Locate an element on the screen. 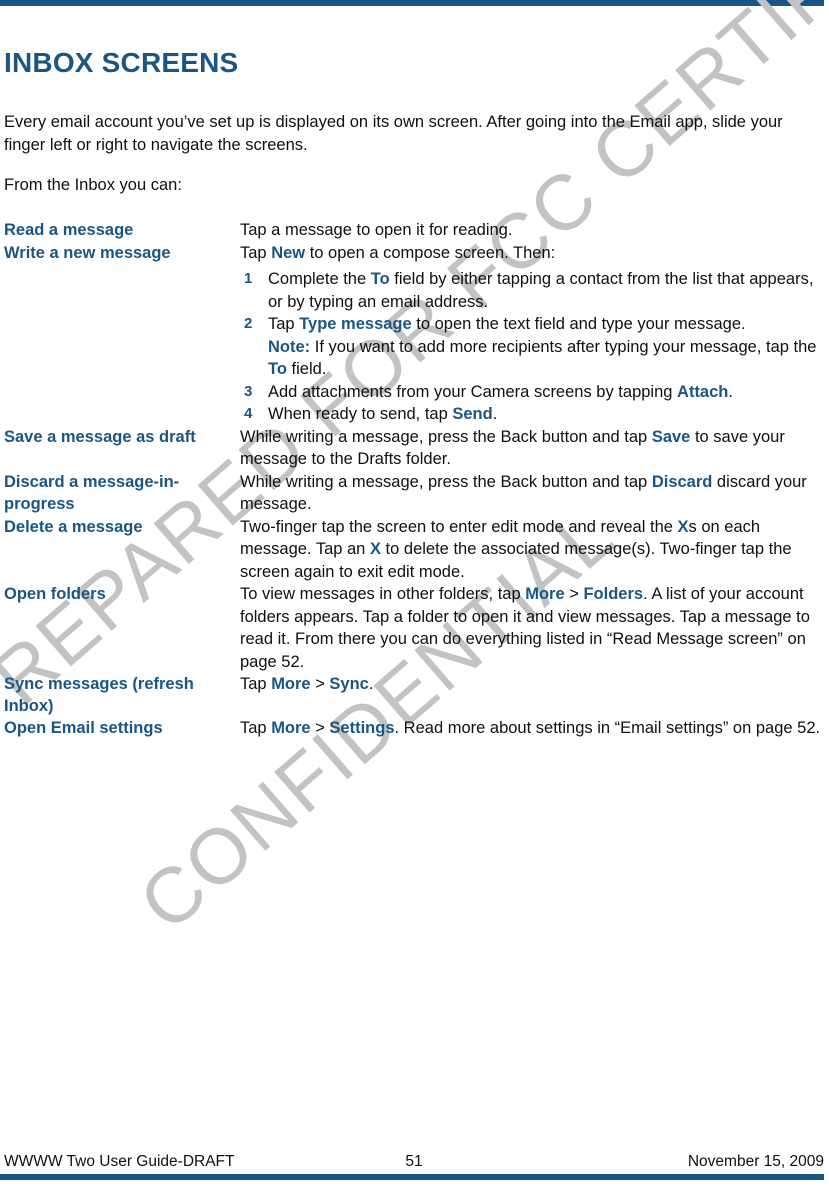  menu-settings: Settings is located at coordinates (362, 728).